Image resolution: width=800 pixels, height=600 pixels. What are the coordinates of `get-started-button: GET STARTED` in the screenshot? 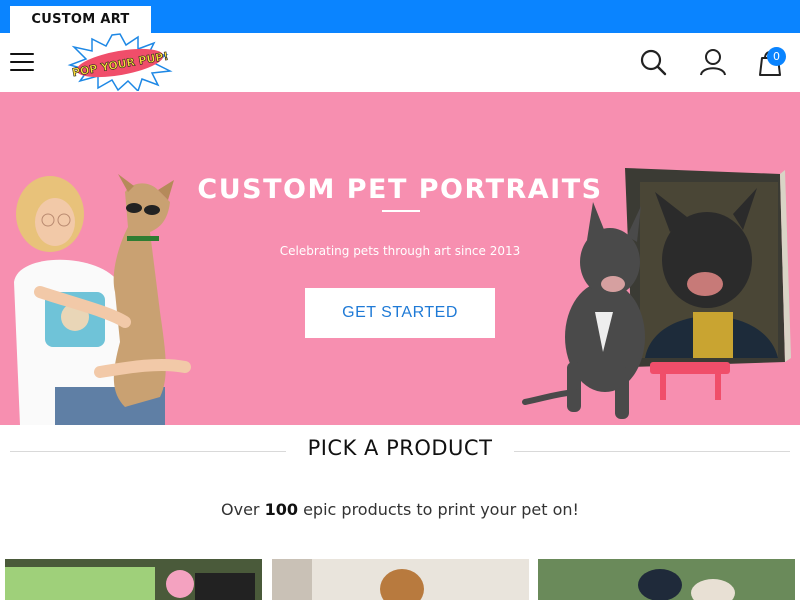 It's located at (400, 313).